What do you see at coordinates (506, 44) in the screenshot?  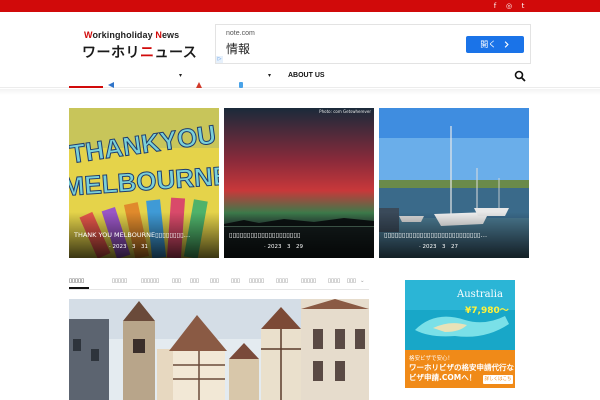 I see `chevron-right-icon` at bounding box center [506, 44].